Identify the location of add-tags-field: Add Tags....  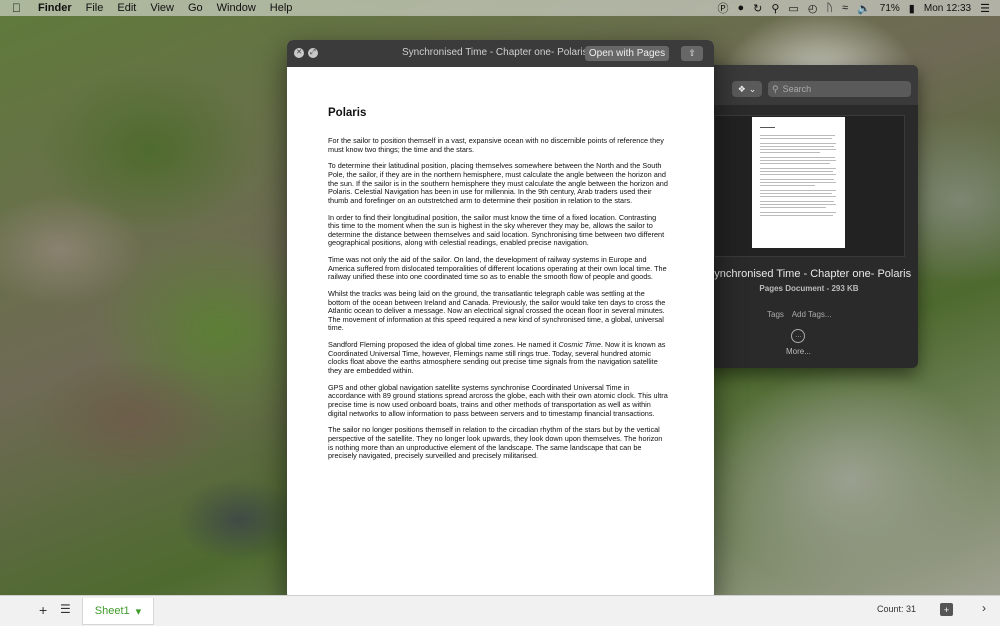
(812, 314).